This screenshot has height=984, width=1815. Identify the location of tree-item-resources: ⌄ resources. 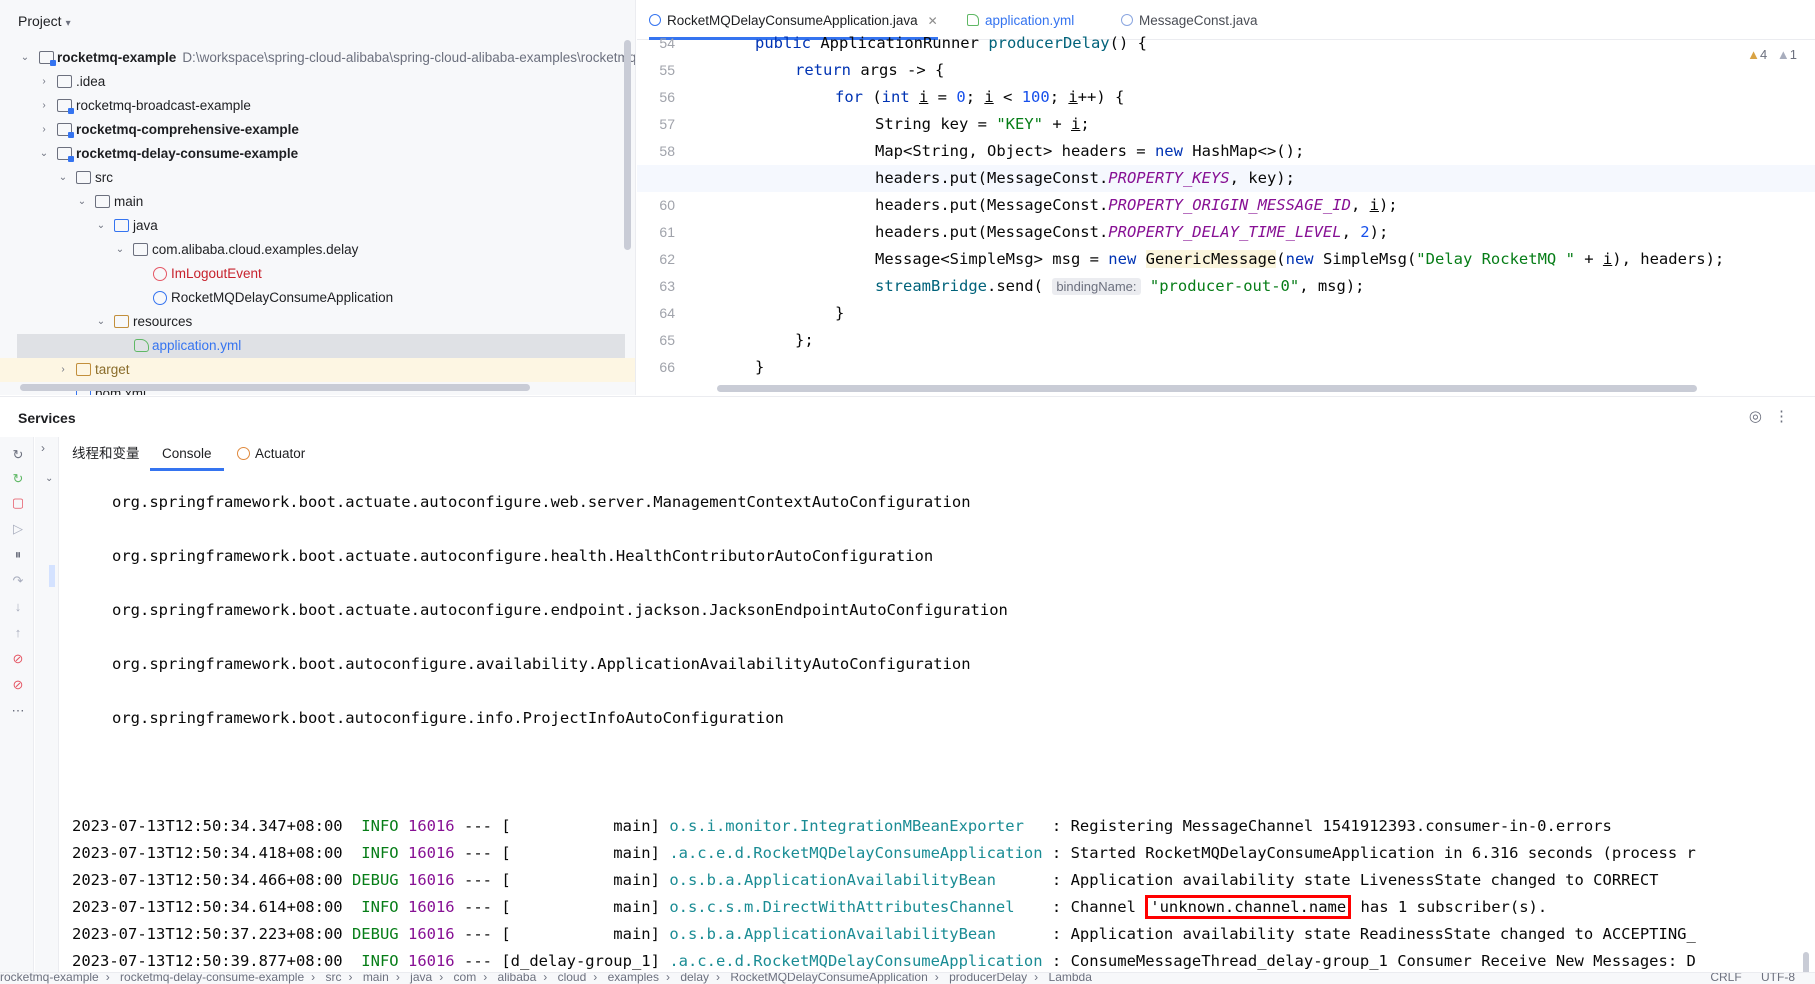
(317, 322).